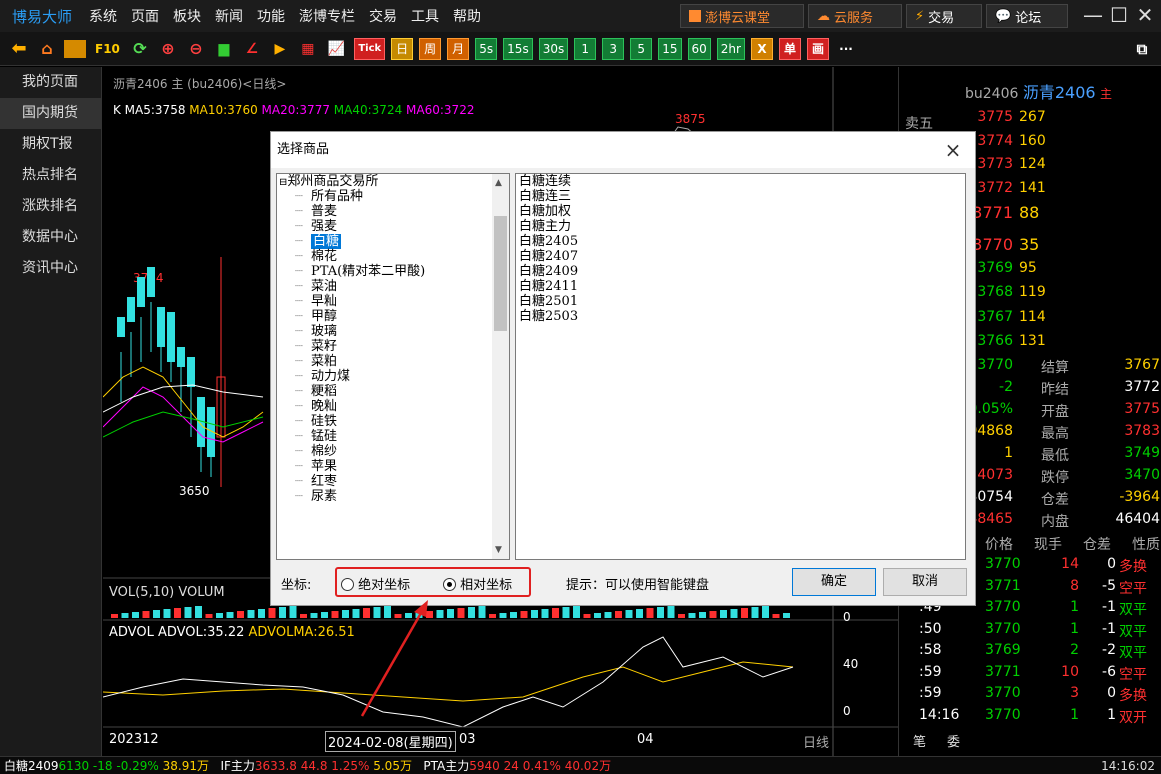 This screenshot has height=774, width=1161. What do you see at coordinates (486, 48) in the screenshot?
I see `period-5s-button: 5s` at bounding box center [486, 48].